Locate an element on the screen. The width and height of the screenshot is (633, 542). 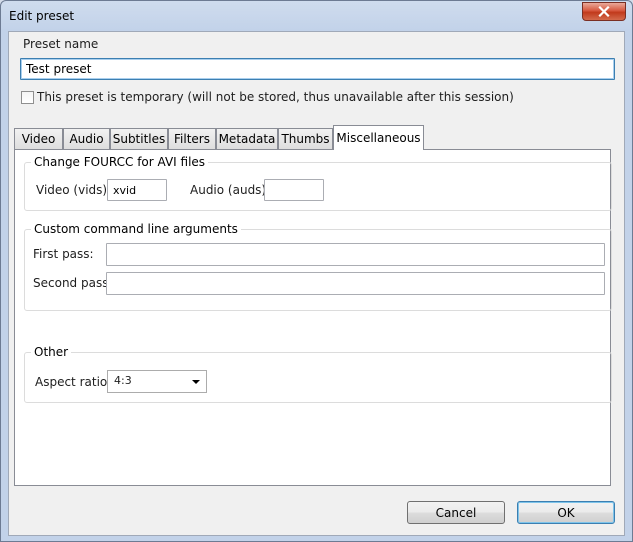
other-group-title: Other is located at coordinates (51, 352).